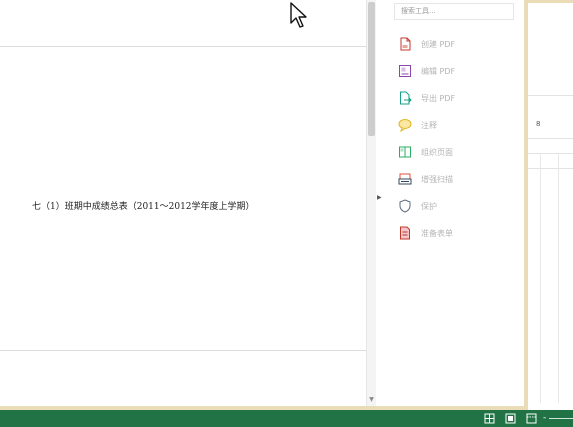  What do you see at coordinates (458, 44) in the screenshot?
I see `tool-create-pdf: 创建 PDF` at bounding box center [458, 44].